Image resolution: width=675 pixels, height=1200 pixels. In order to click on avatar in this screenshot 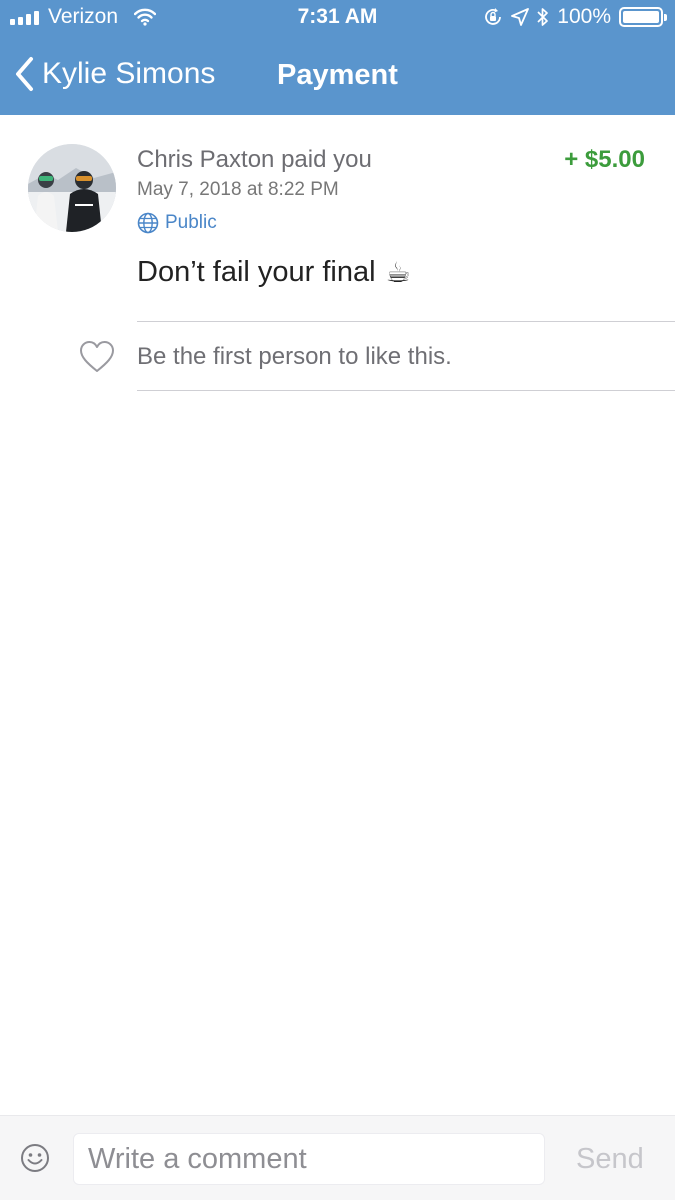, I will do `click(72, 188)`.